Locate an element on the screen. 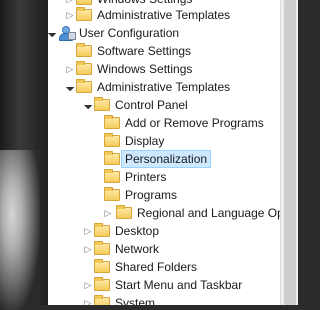 The width and height of the screenshot is (320, 310). tree-item-label: Printers is located at coordinates (146, 177).